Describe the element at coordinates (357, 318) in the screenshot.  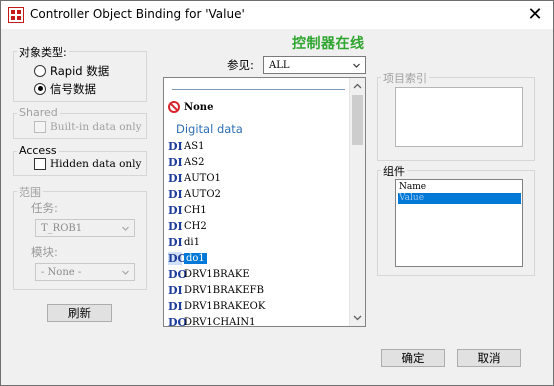
I see `scroll-down-icon` at that location.